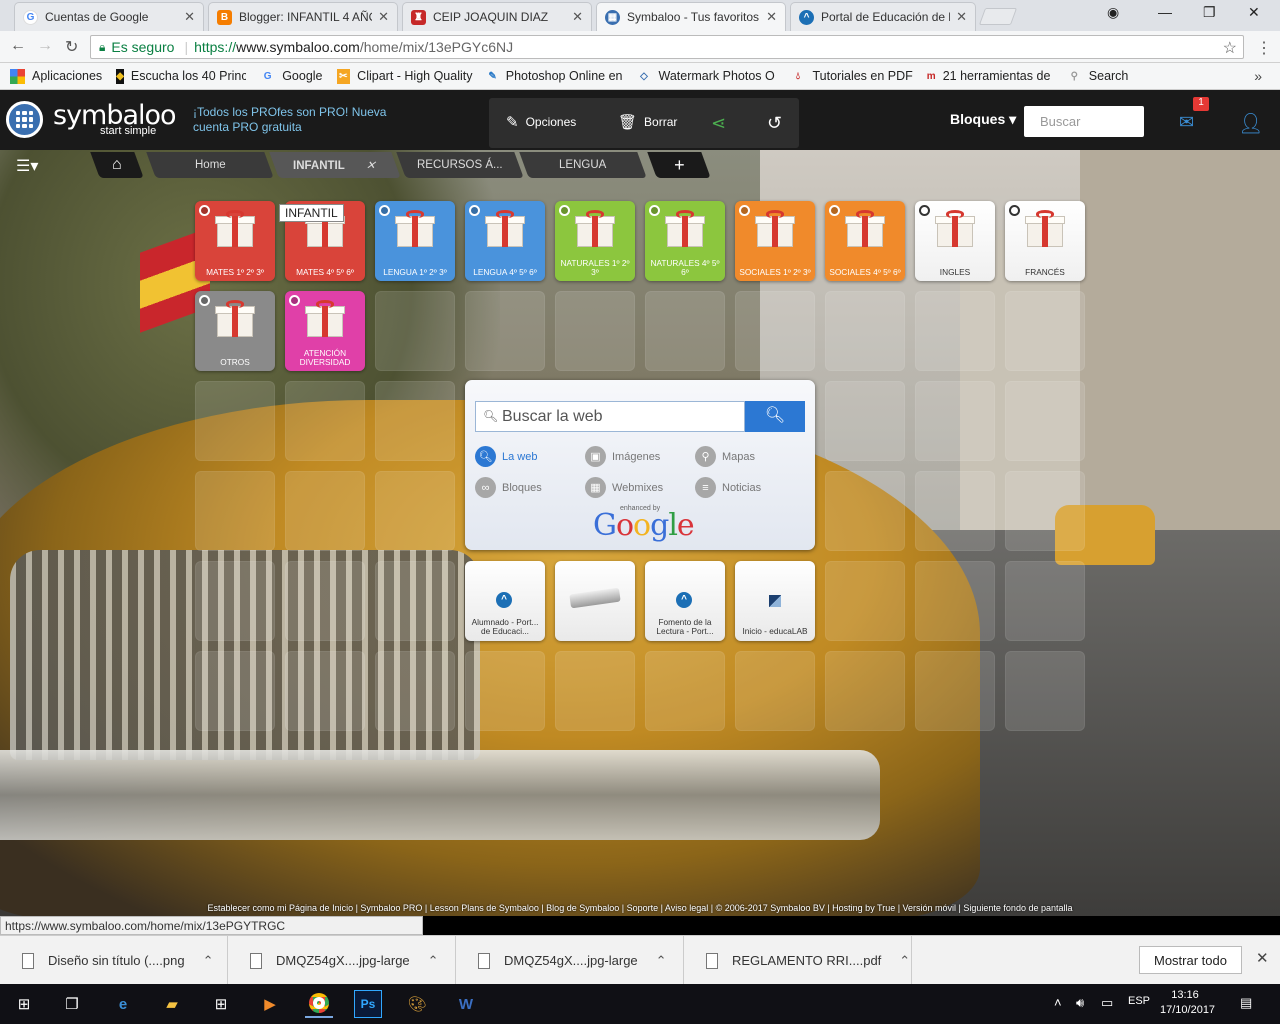  What do you see at coordinates (728, 487) in the screenshot?
I see `option-noticias: ≡ Noticias` at bounding box center [728, 487].